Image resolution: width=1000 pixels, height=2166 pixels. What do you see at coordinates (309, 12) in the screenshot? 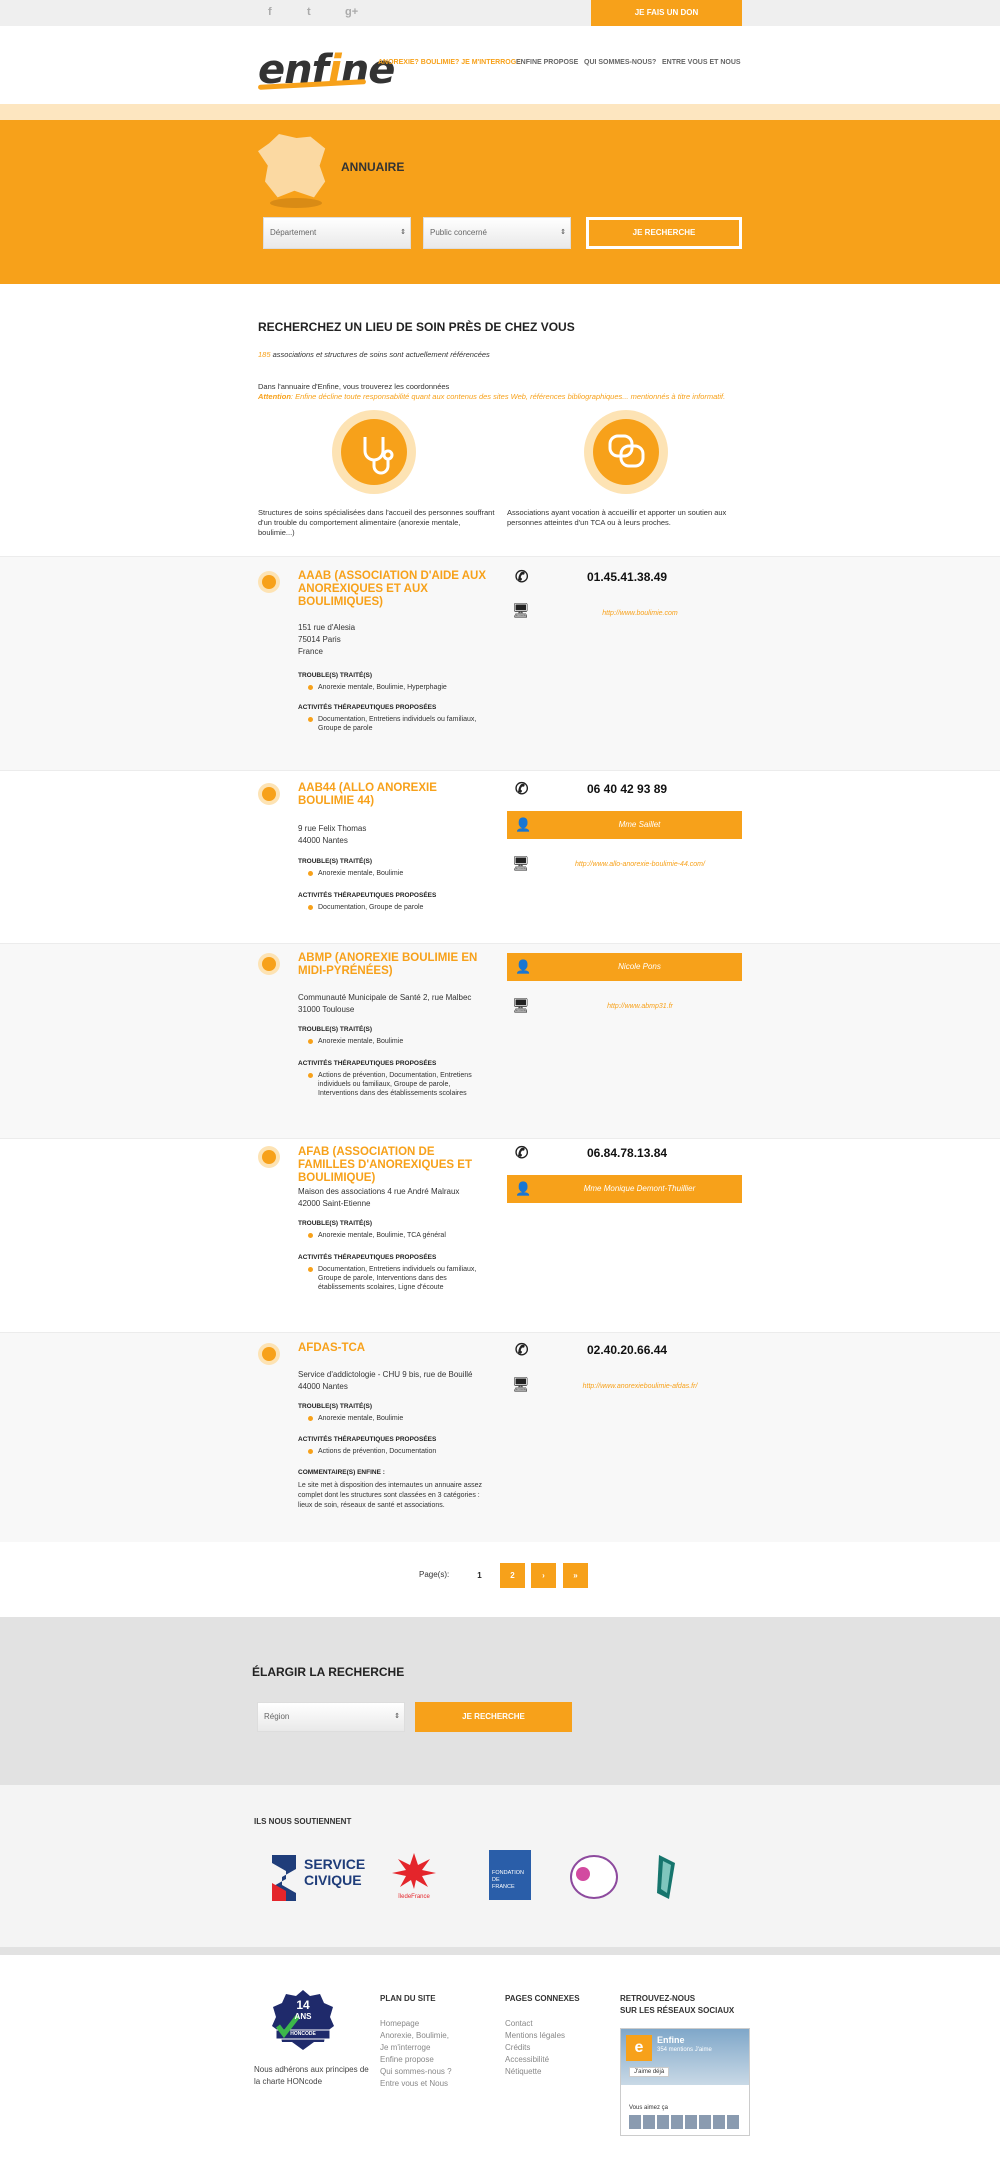
I see `twitter-icon: t` at bounding box center [309, 12].